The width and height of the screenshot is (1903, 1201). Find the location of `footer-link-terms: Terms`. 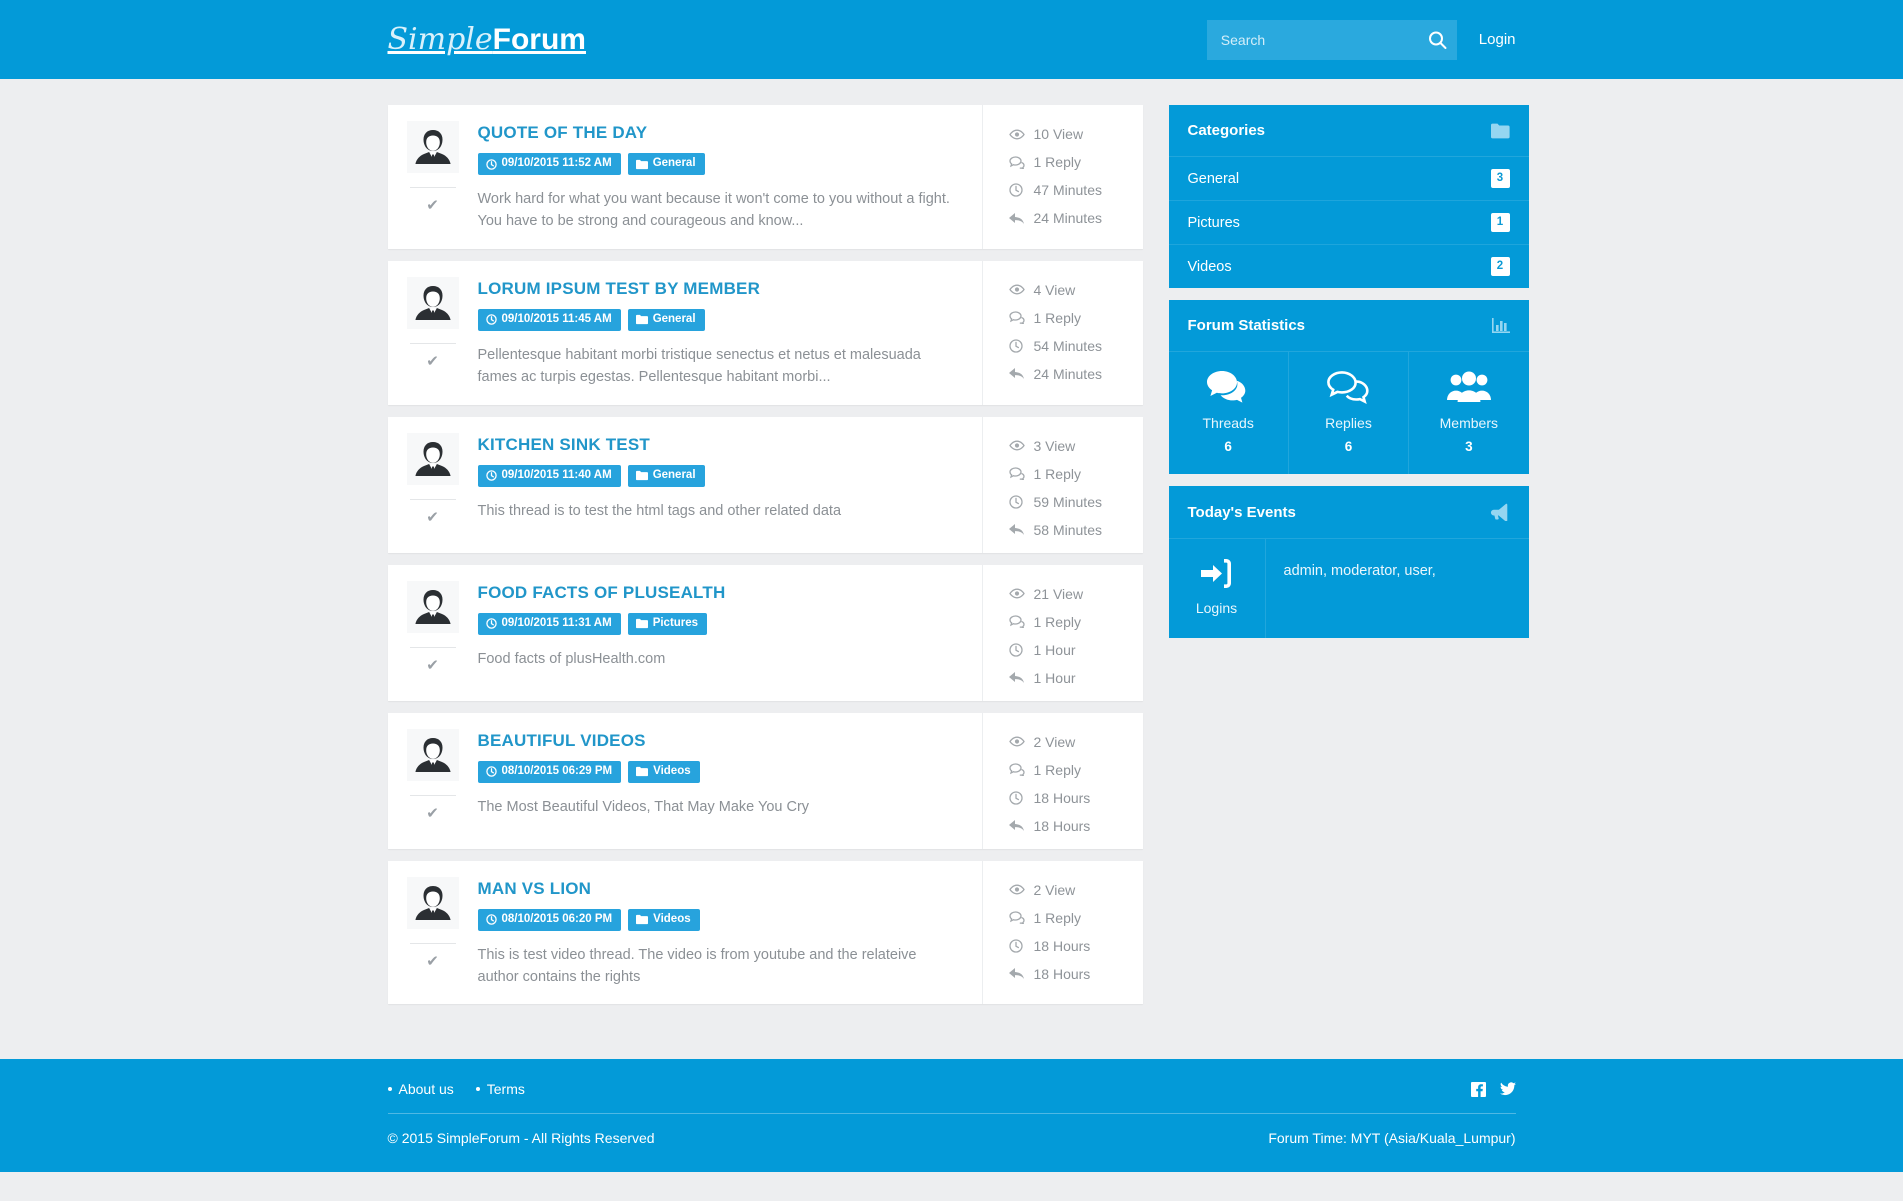

footer-link-terms: Terms is located at coordinates (500, 1089).